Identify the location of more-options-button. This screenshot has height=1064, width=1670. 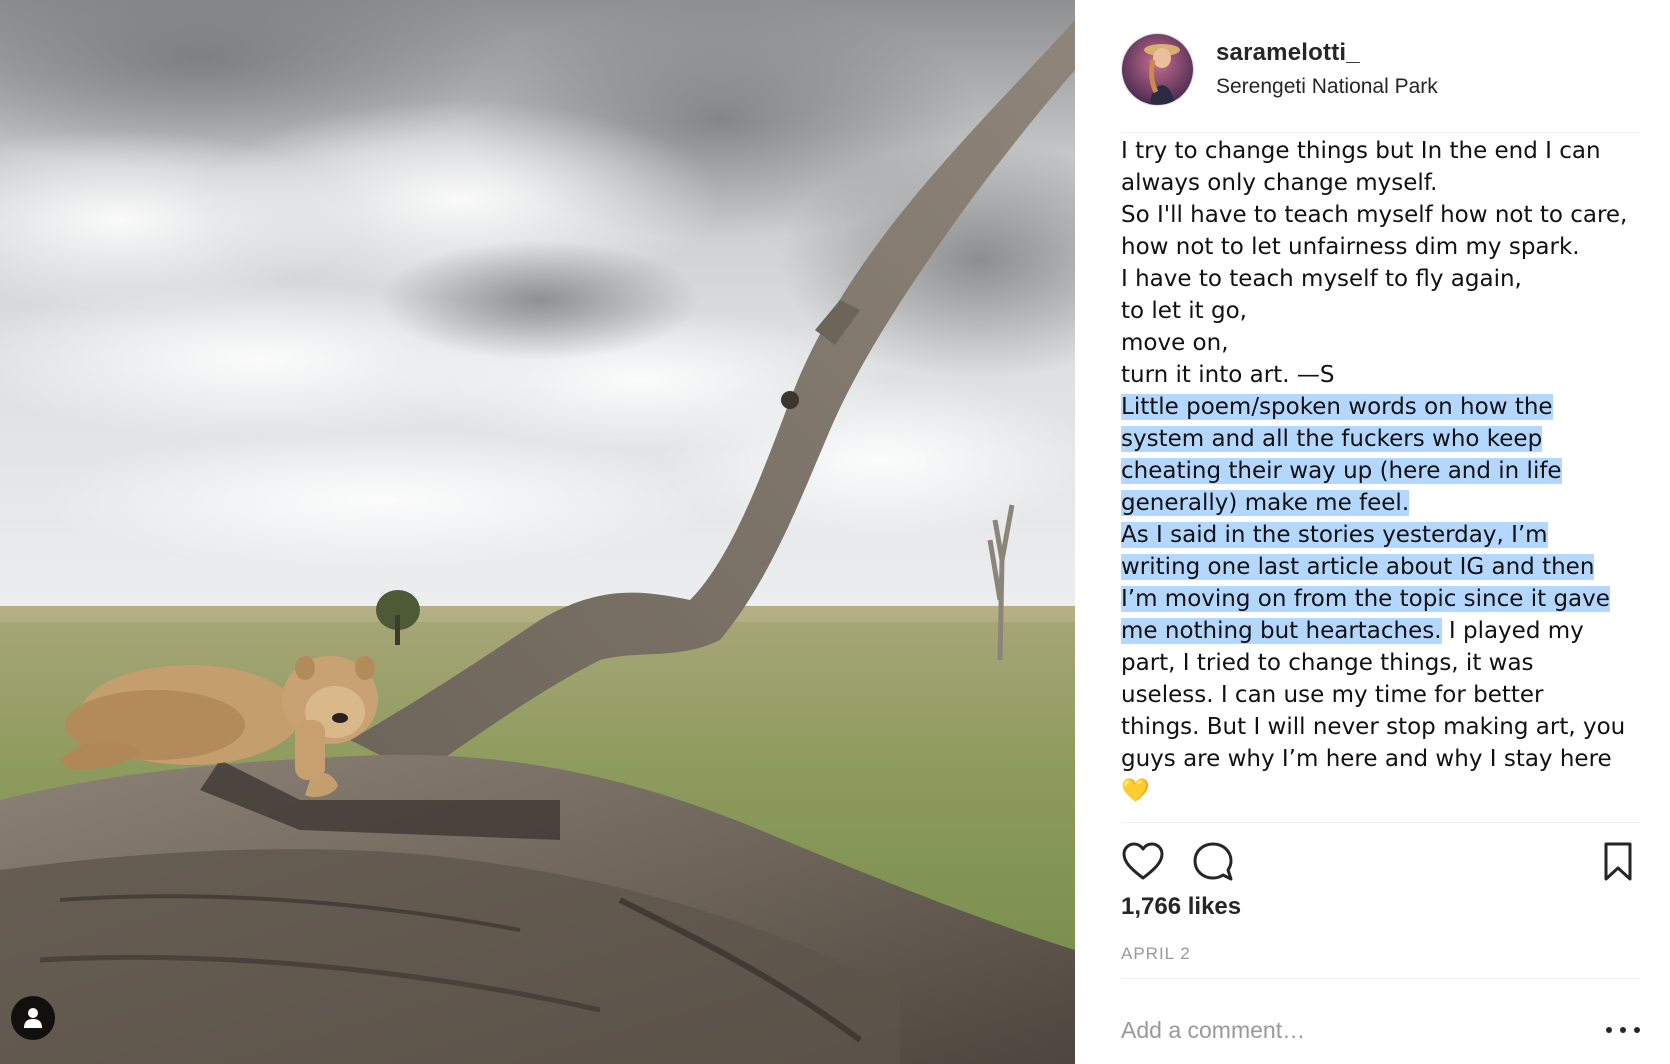
(1623, 1030).